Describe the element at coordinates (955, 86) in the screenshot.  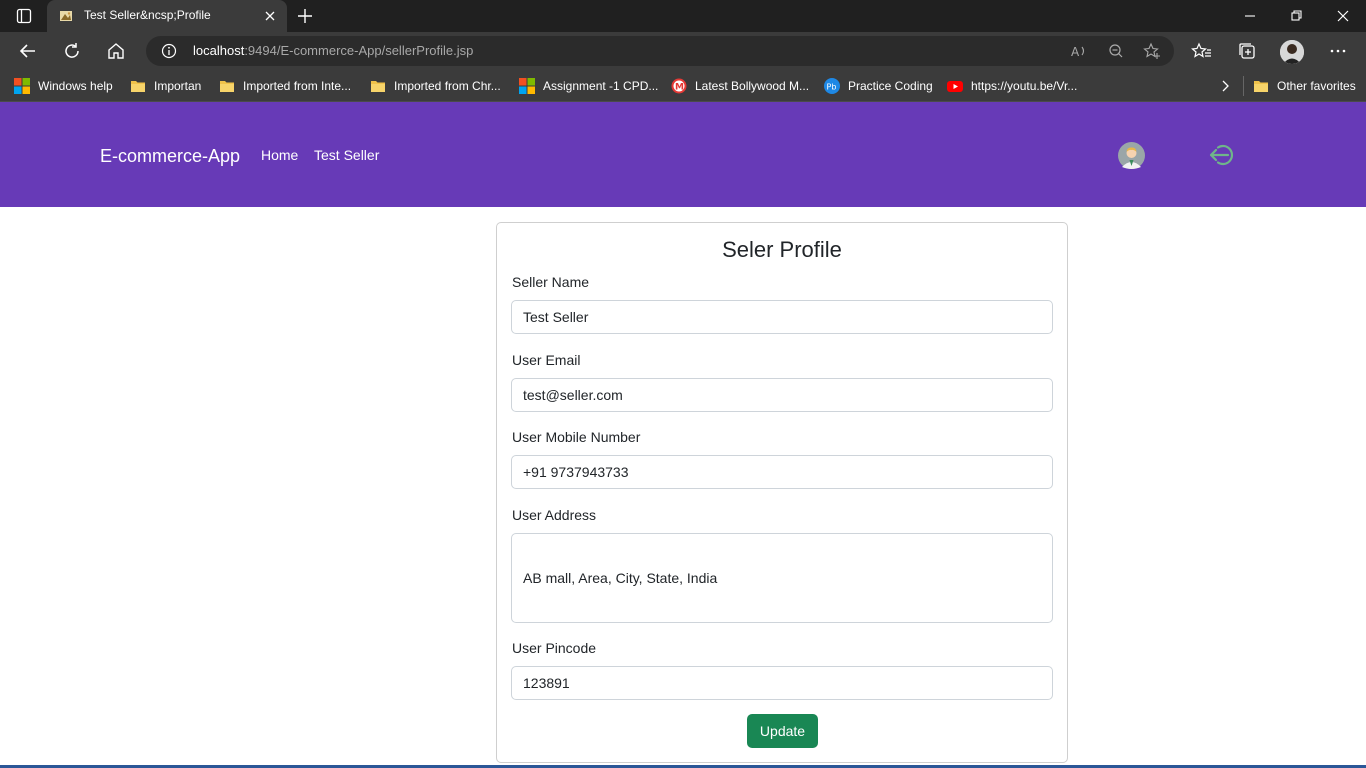
I see `youtube-icon` at that location.